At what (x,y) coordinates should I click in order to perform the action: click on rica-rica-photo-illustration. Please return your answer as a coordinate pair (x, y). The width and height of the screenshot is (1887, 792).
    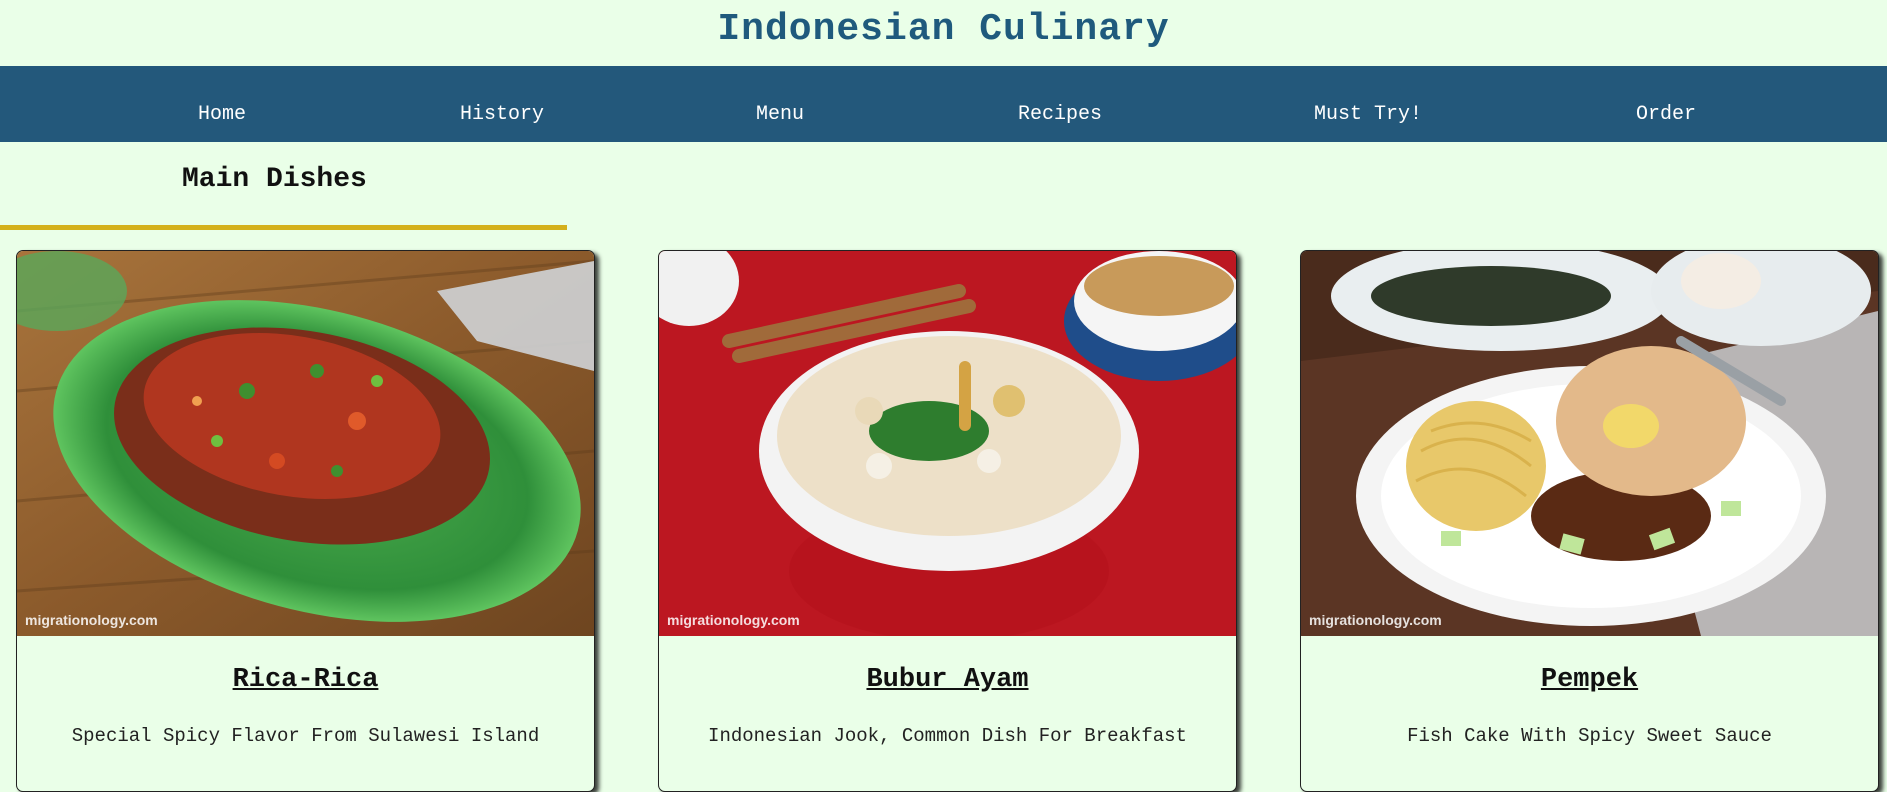
    Looking at the image, I should click on (305, 443).